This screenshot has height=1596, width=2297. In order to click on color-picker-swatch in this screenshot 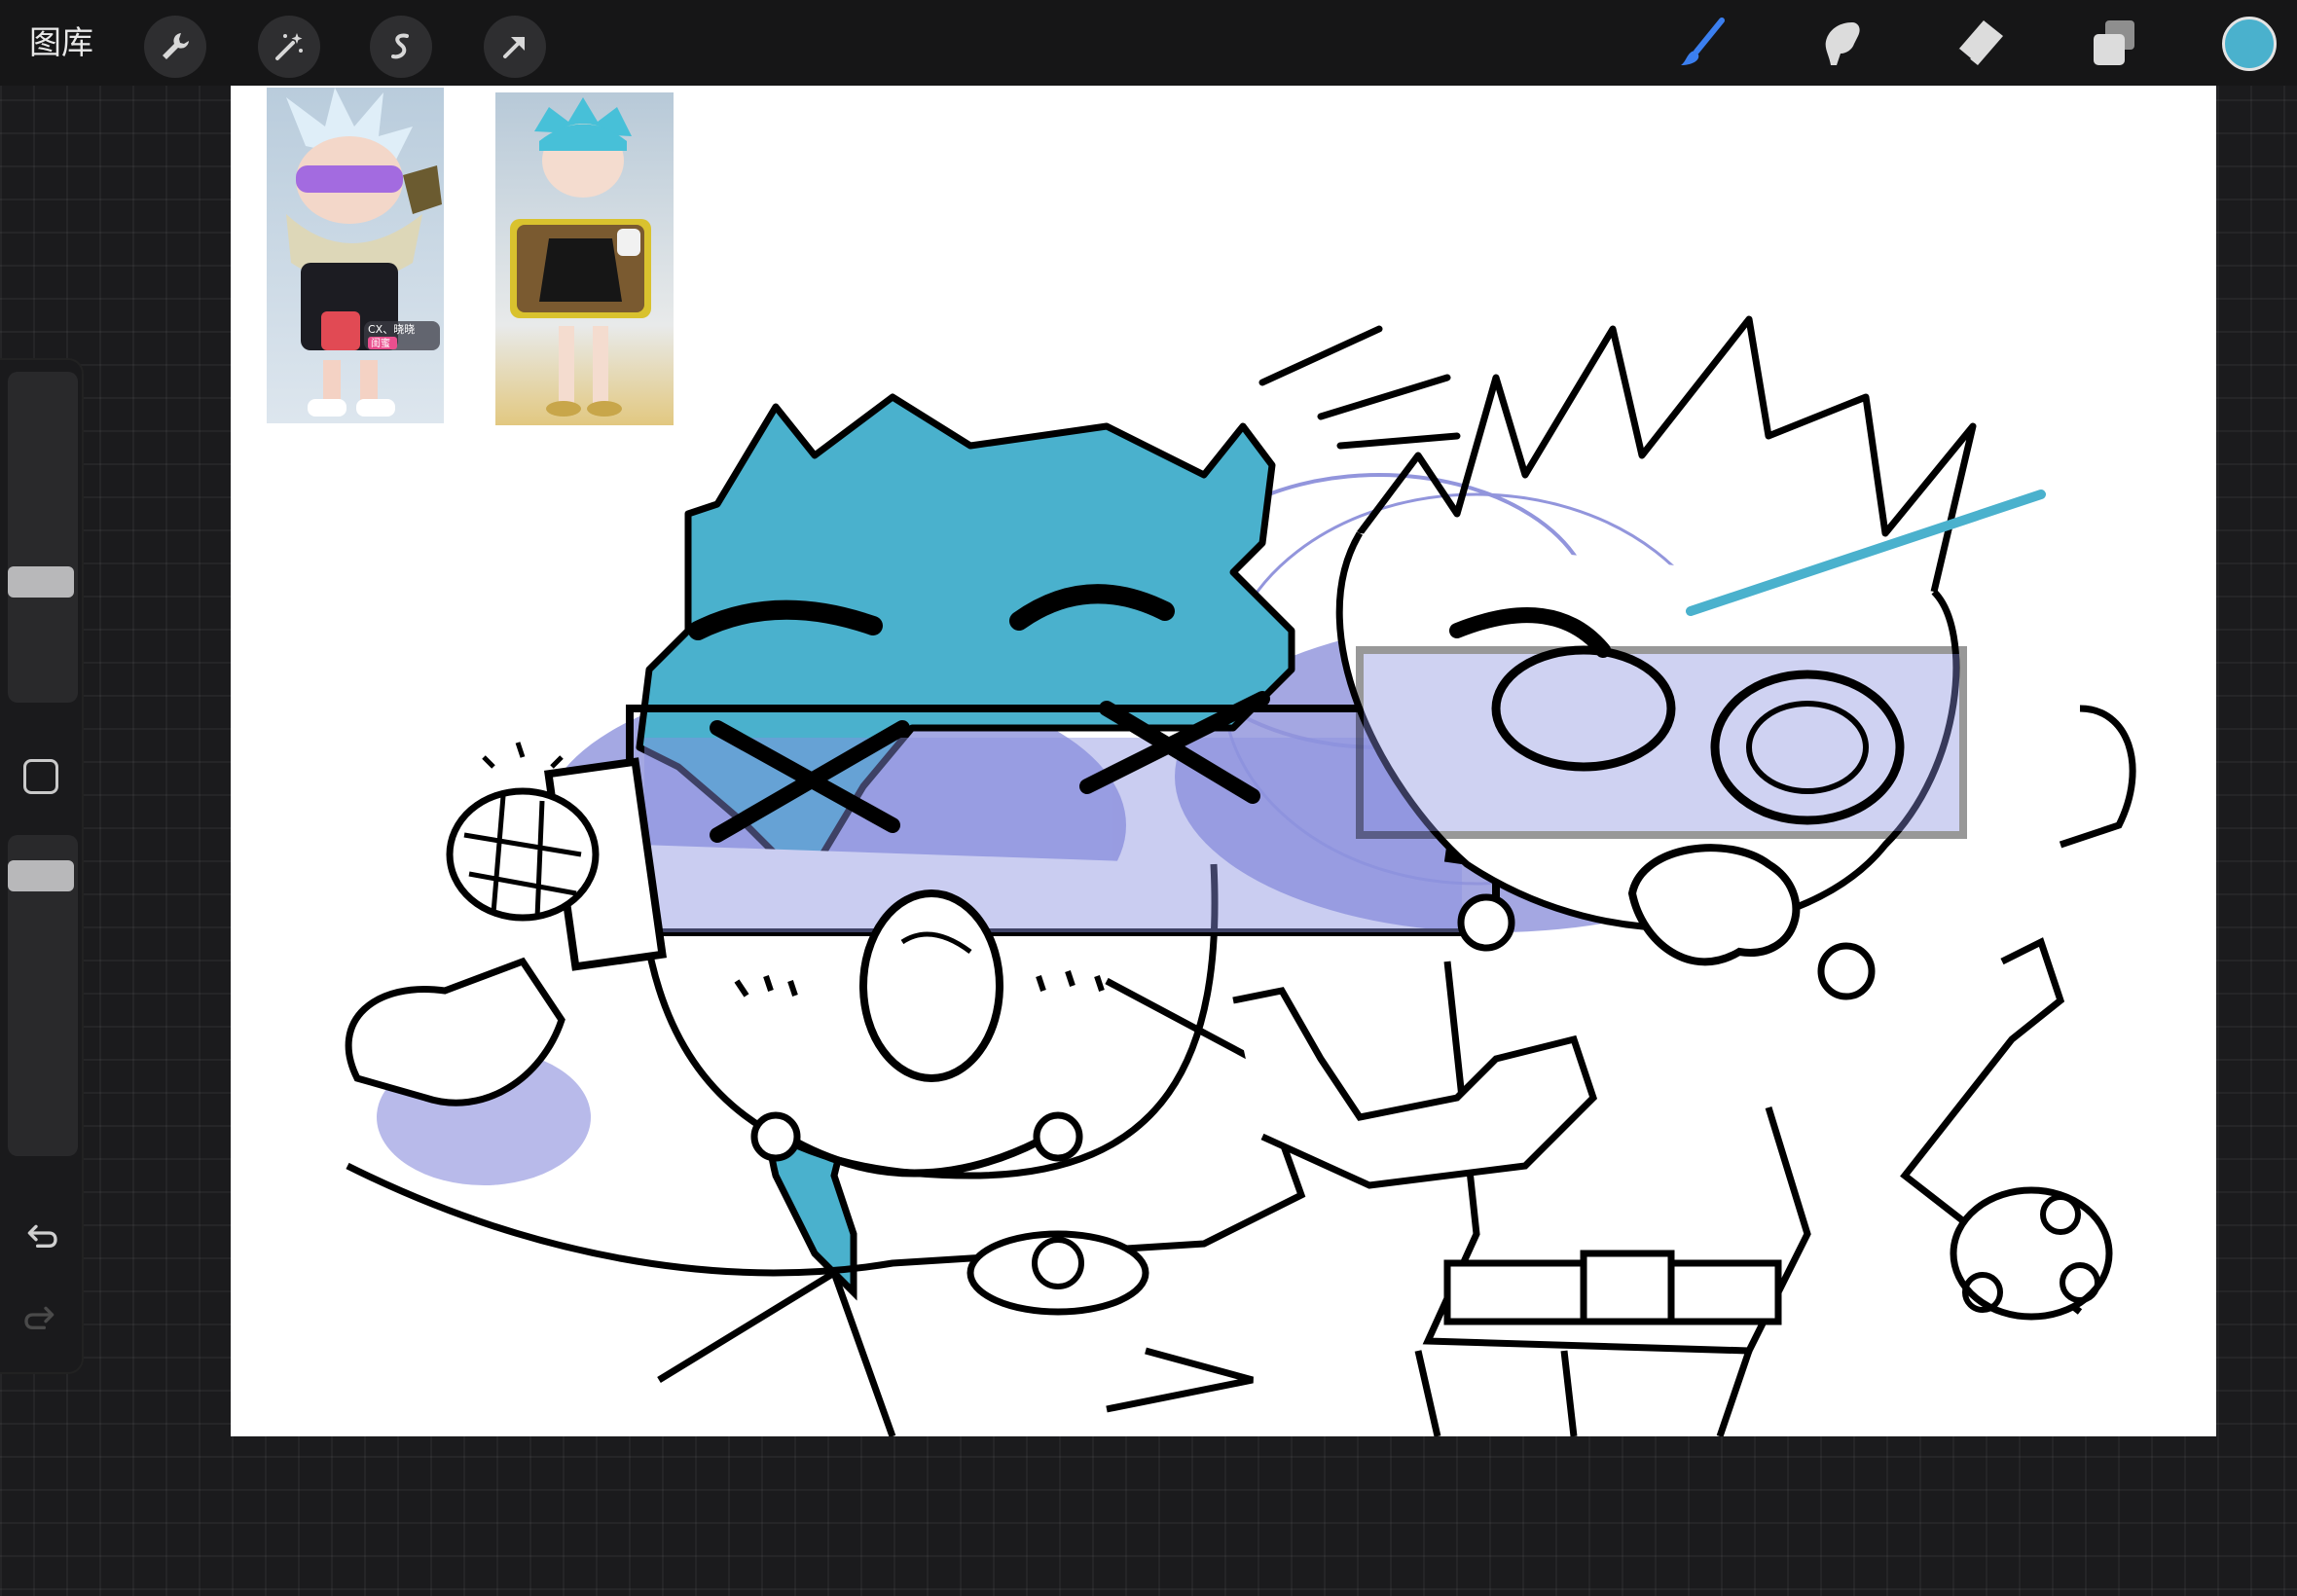, I will do `click(2250, 44)`.